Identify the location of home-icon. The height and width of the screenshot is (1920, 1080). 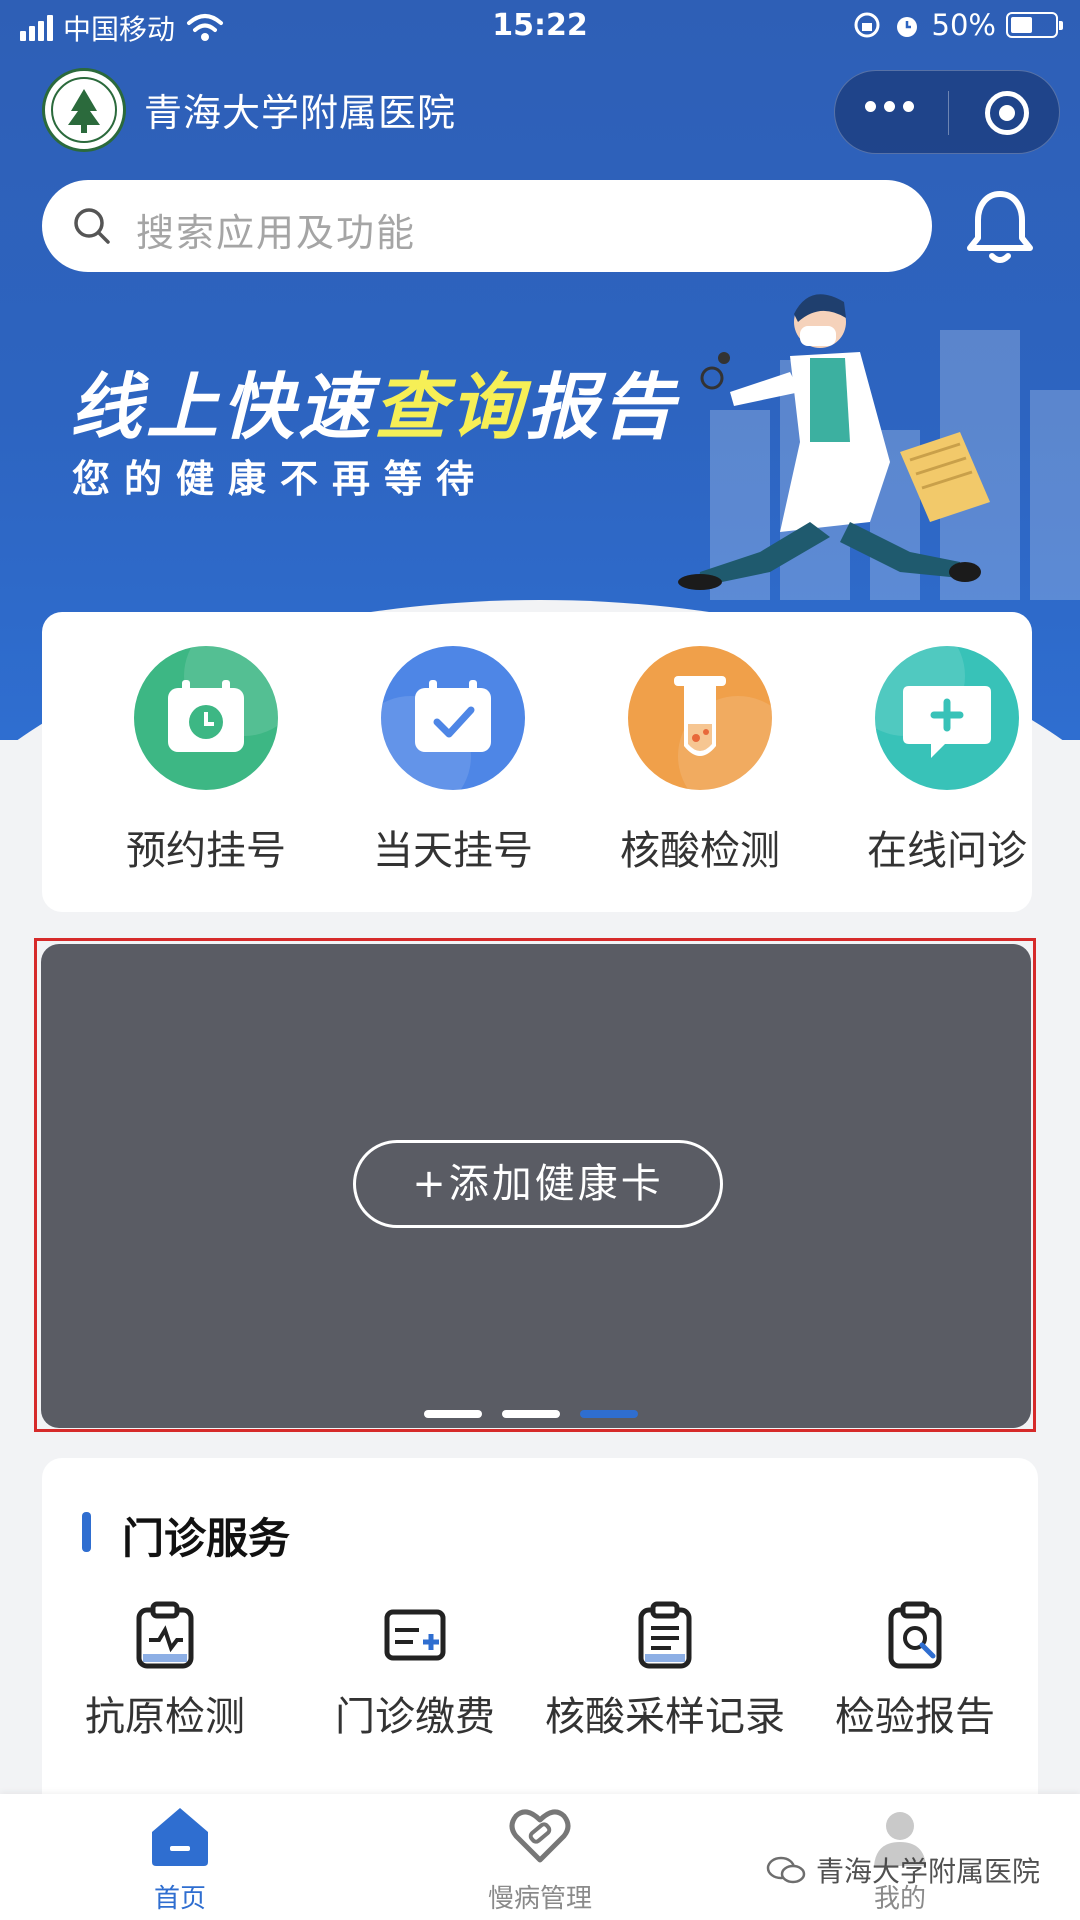
(180, 1837).